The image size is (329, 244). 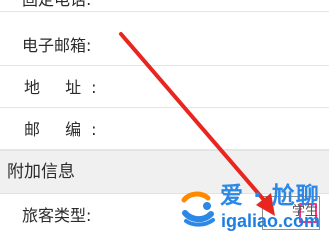 What do you see at coordinates (164, 6) in the screenshot?
I see `form-row-fixed-phone: 固定电话:` at bounding box center [164, 6].